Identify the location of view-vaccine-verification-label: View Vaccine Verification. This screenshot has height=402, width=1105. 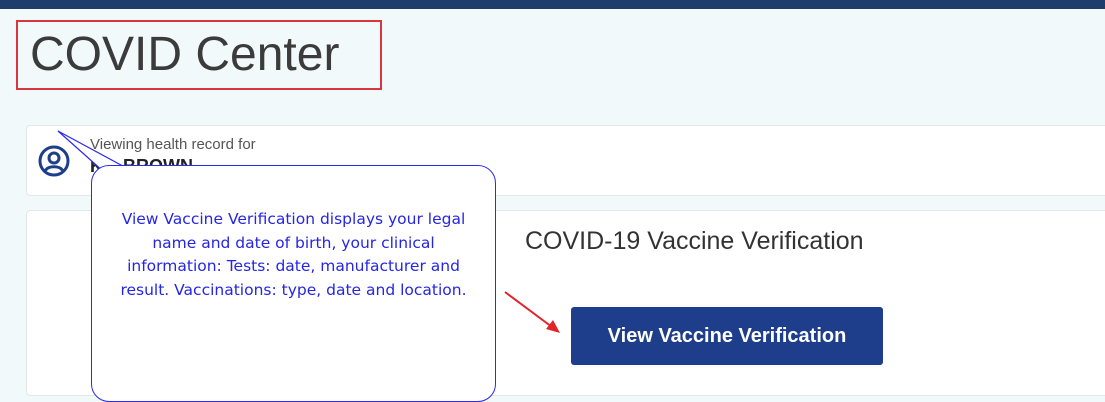
(727, 335).